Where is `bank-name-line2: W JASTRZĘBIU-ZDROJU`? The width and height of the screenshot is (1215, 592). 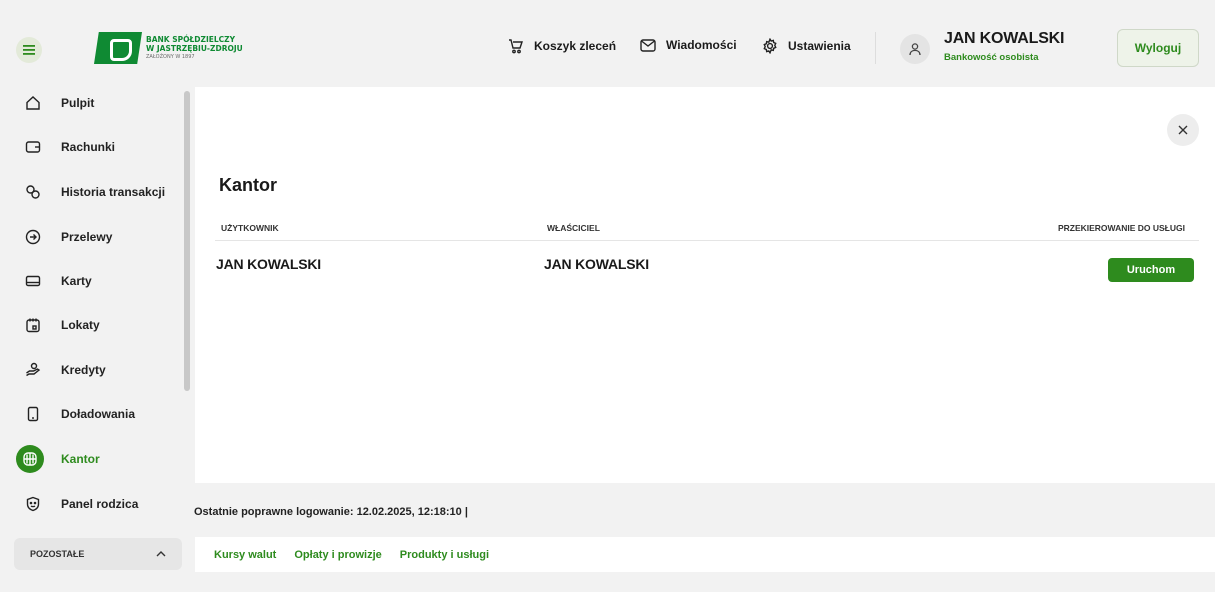 bank-name-line2: W JASTRZĘBIU-ZDROJU is located at coordinates (194, 48).